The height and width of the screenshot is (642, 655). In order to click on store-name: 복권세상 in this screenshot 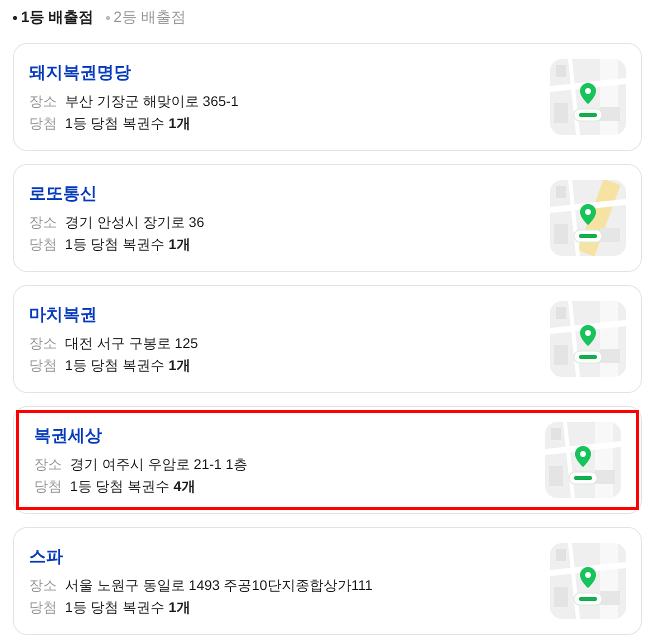, I will do `click(141, 436)`.